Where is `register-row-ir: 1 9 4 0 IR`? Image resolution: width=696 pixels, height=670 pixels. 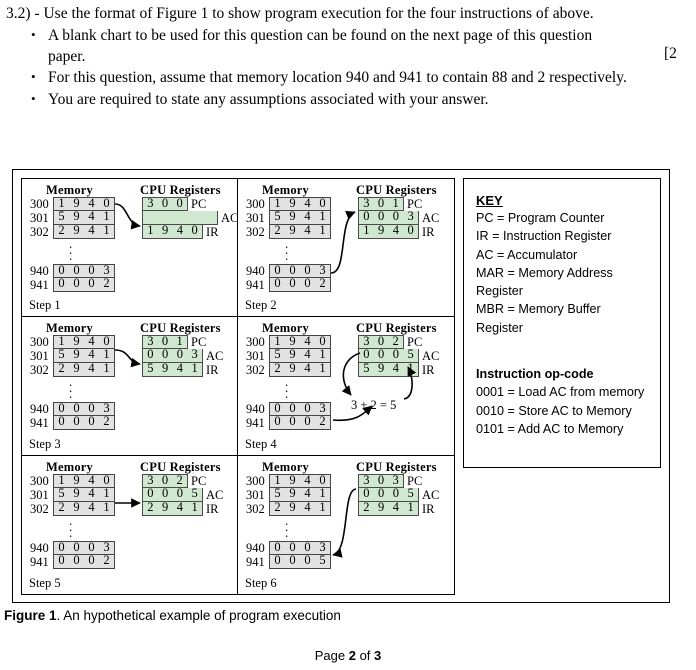
register-row-ir: 1 9 4 0 IR is located at coordinates (189, 231).